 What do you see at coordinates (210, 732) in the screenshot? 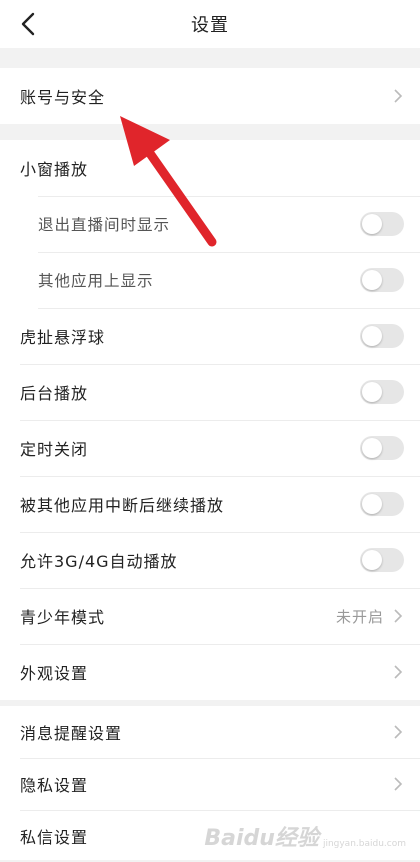
I see `message-reminder-item: 消息提醒设置` at bounding box center [210, 732].